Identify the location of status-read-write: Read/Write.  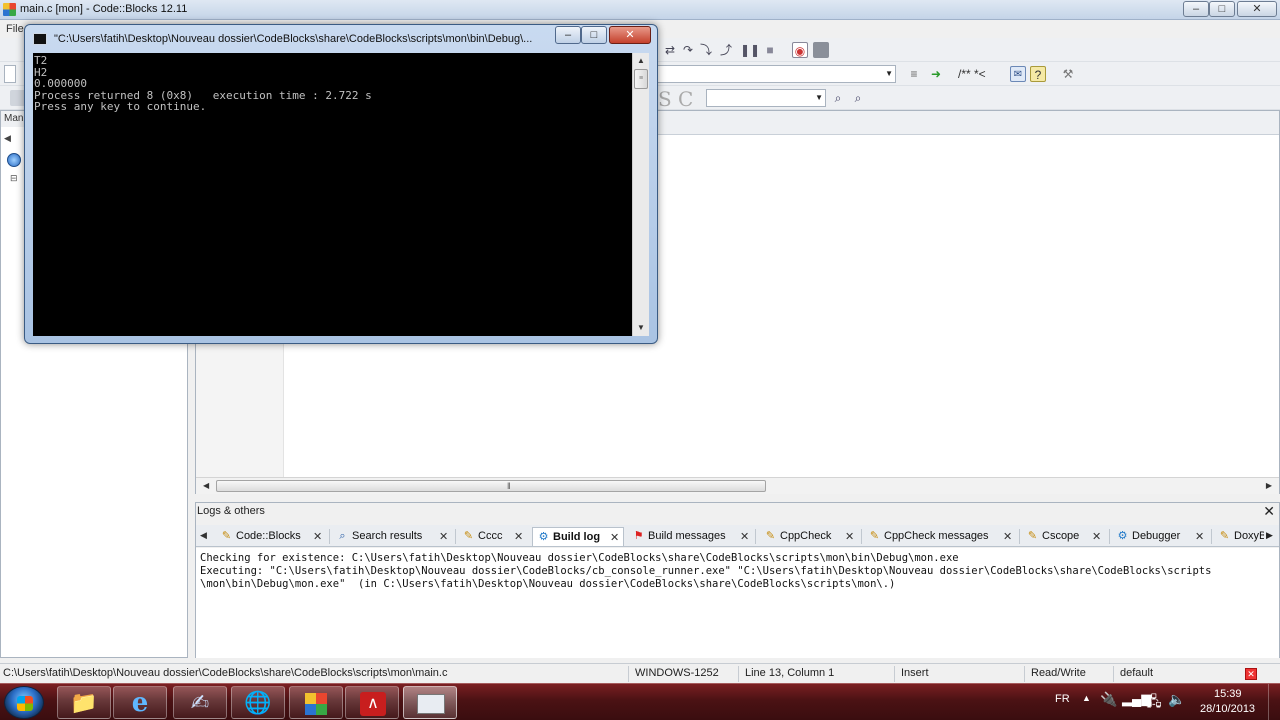
(1058, 673).